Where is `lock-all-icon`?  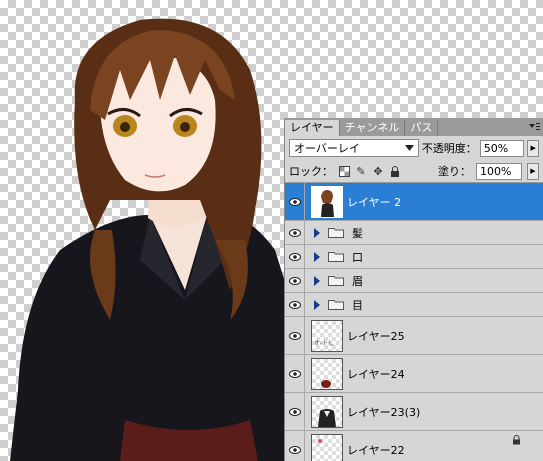 lock-all-icon is located at coordinates (395, 171).